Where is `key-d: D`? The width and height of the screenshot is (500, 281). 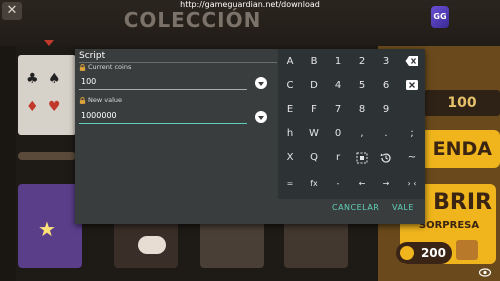
key-d: D is located at coordinates (314, 86).